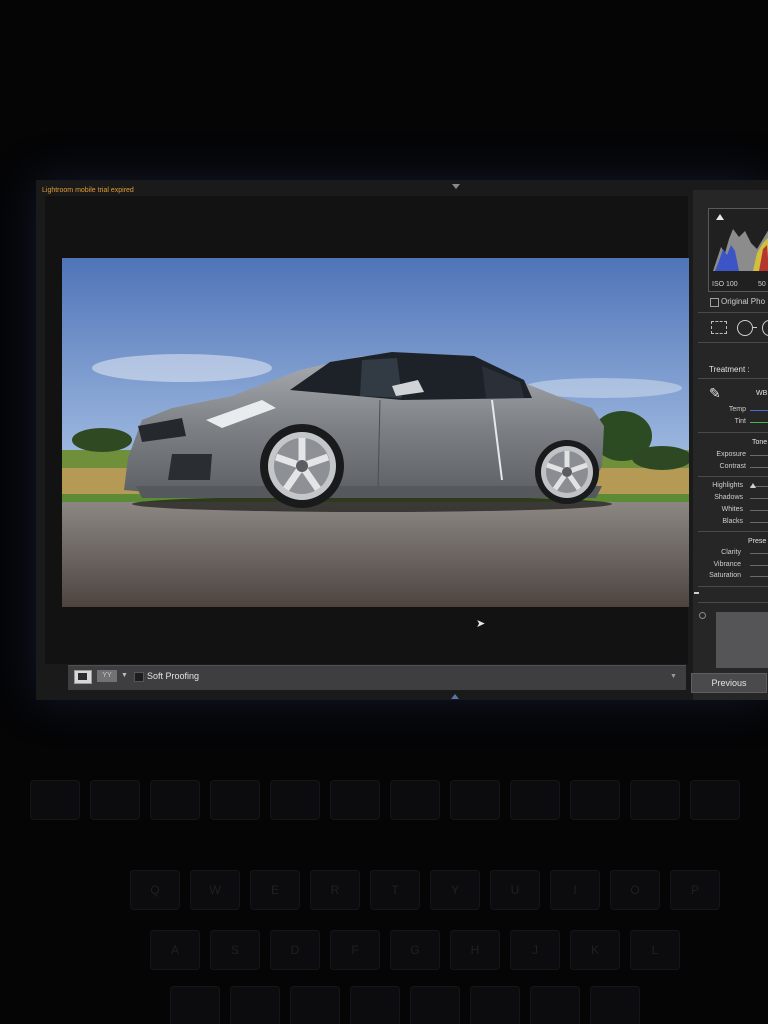 This screenshot has height=1024, width=768. What do you see at coordinates (275, 890) in the screenshot?
I see `keyboard-key-e: E` at bounding box center [275, 890].